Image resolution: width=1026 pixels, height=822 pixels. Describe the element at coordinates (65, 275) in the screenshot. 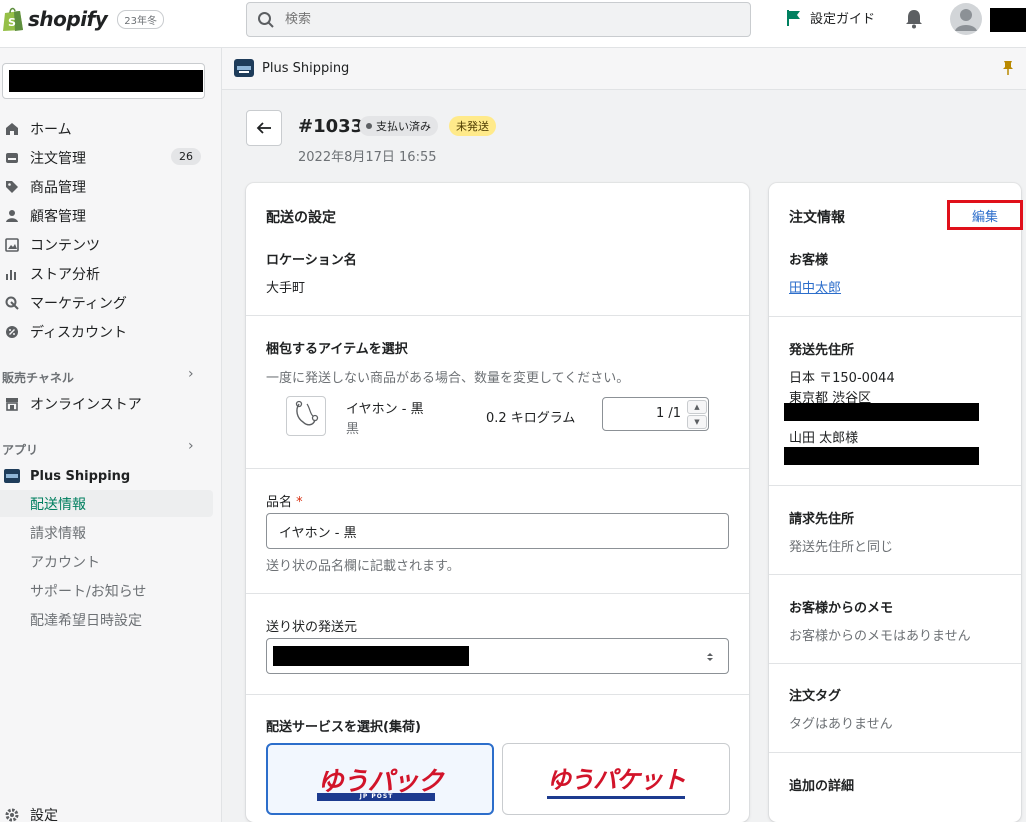

I see `sidebar-item-label: ストア分析` at that location.